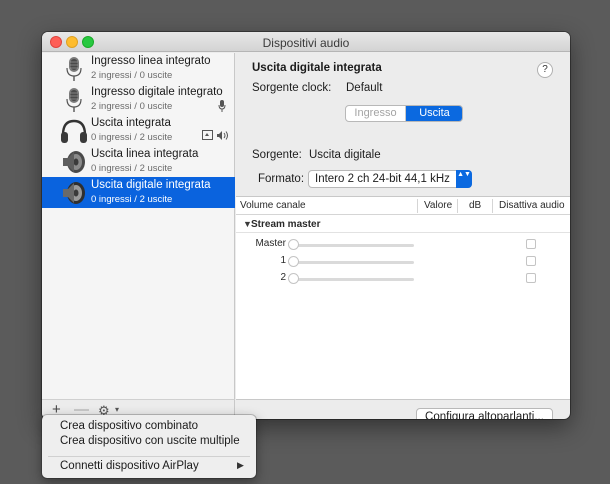 The height and width of the screenshot is (484, 610). What do you see at coordinates (150, 441) in the screenshot?
I see `menu-item-create-multi-output: Crea dispositivo con uscite multiple` at bounding box center [150, 441].